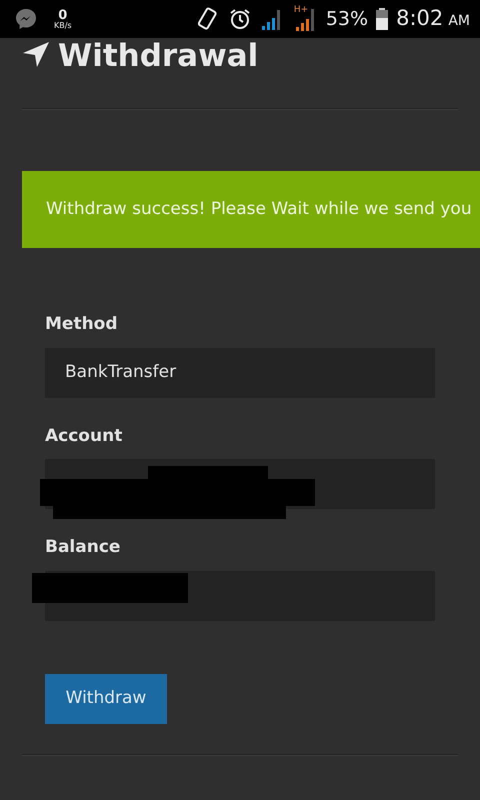  What do you see at coordinates (83, 547) in the screenshot?
I see `field-label: Balance` at bounding box center [83, 547].